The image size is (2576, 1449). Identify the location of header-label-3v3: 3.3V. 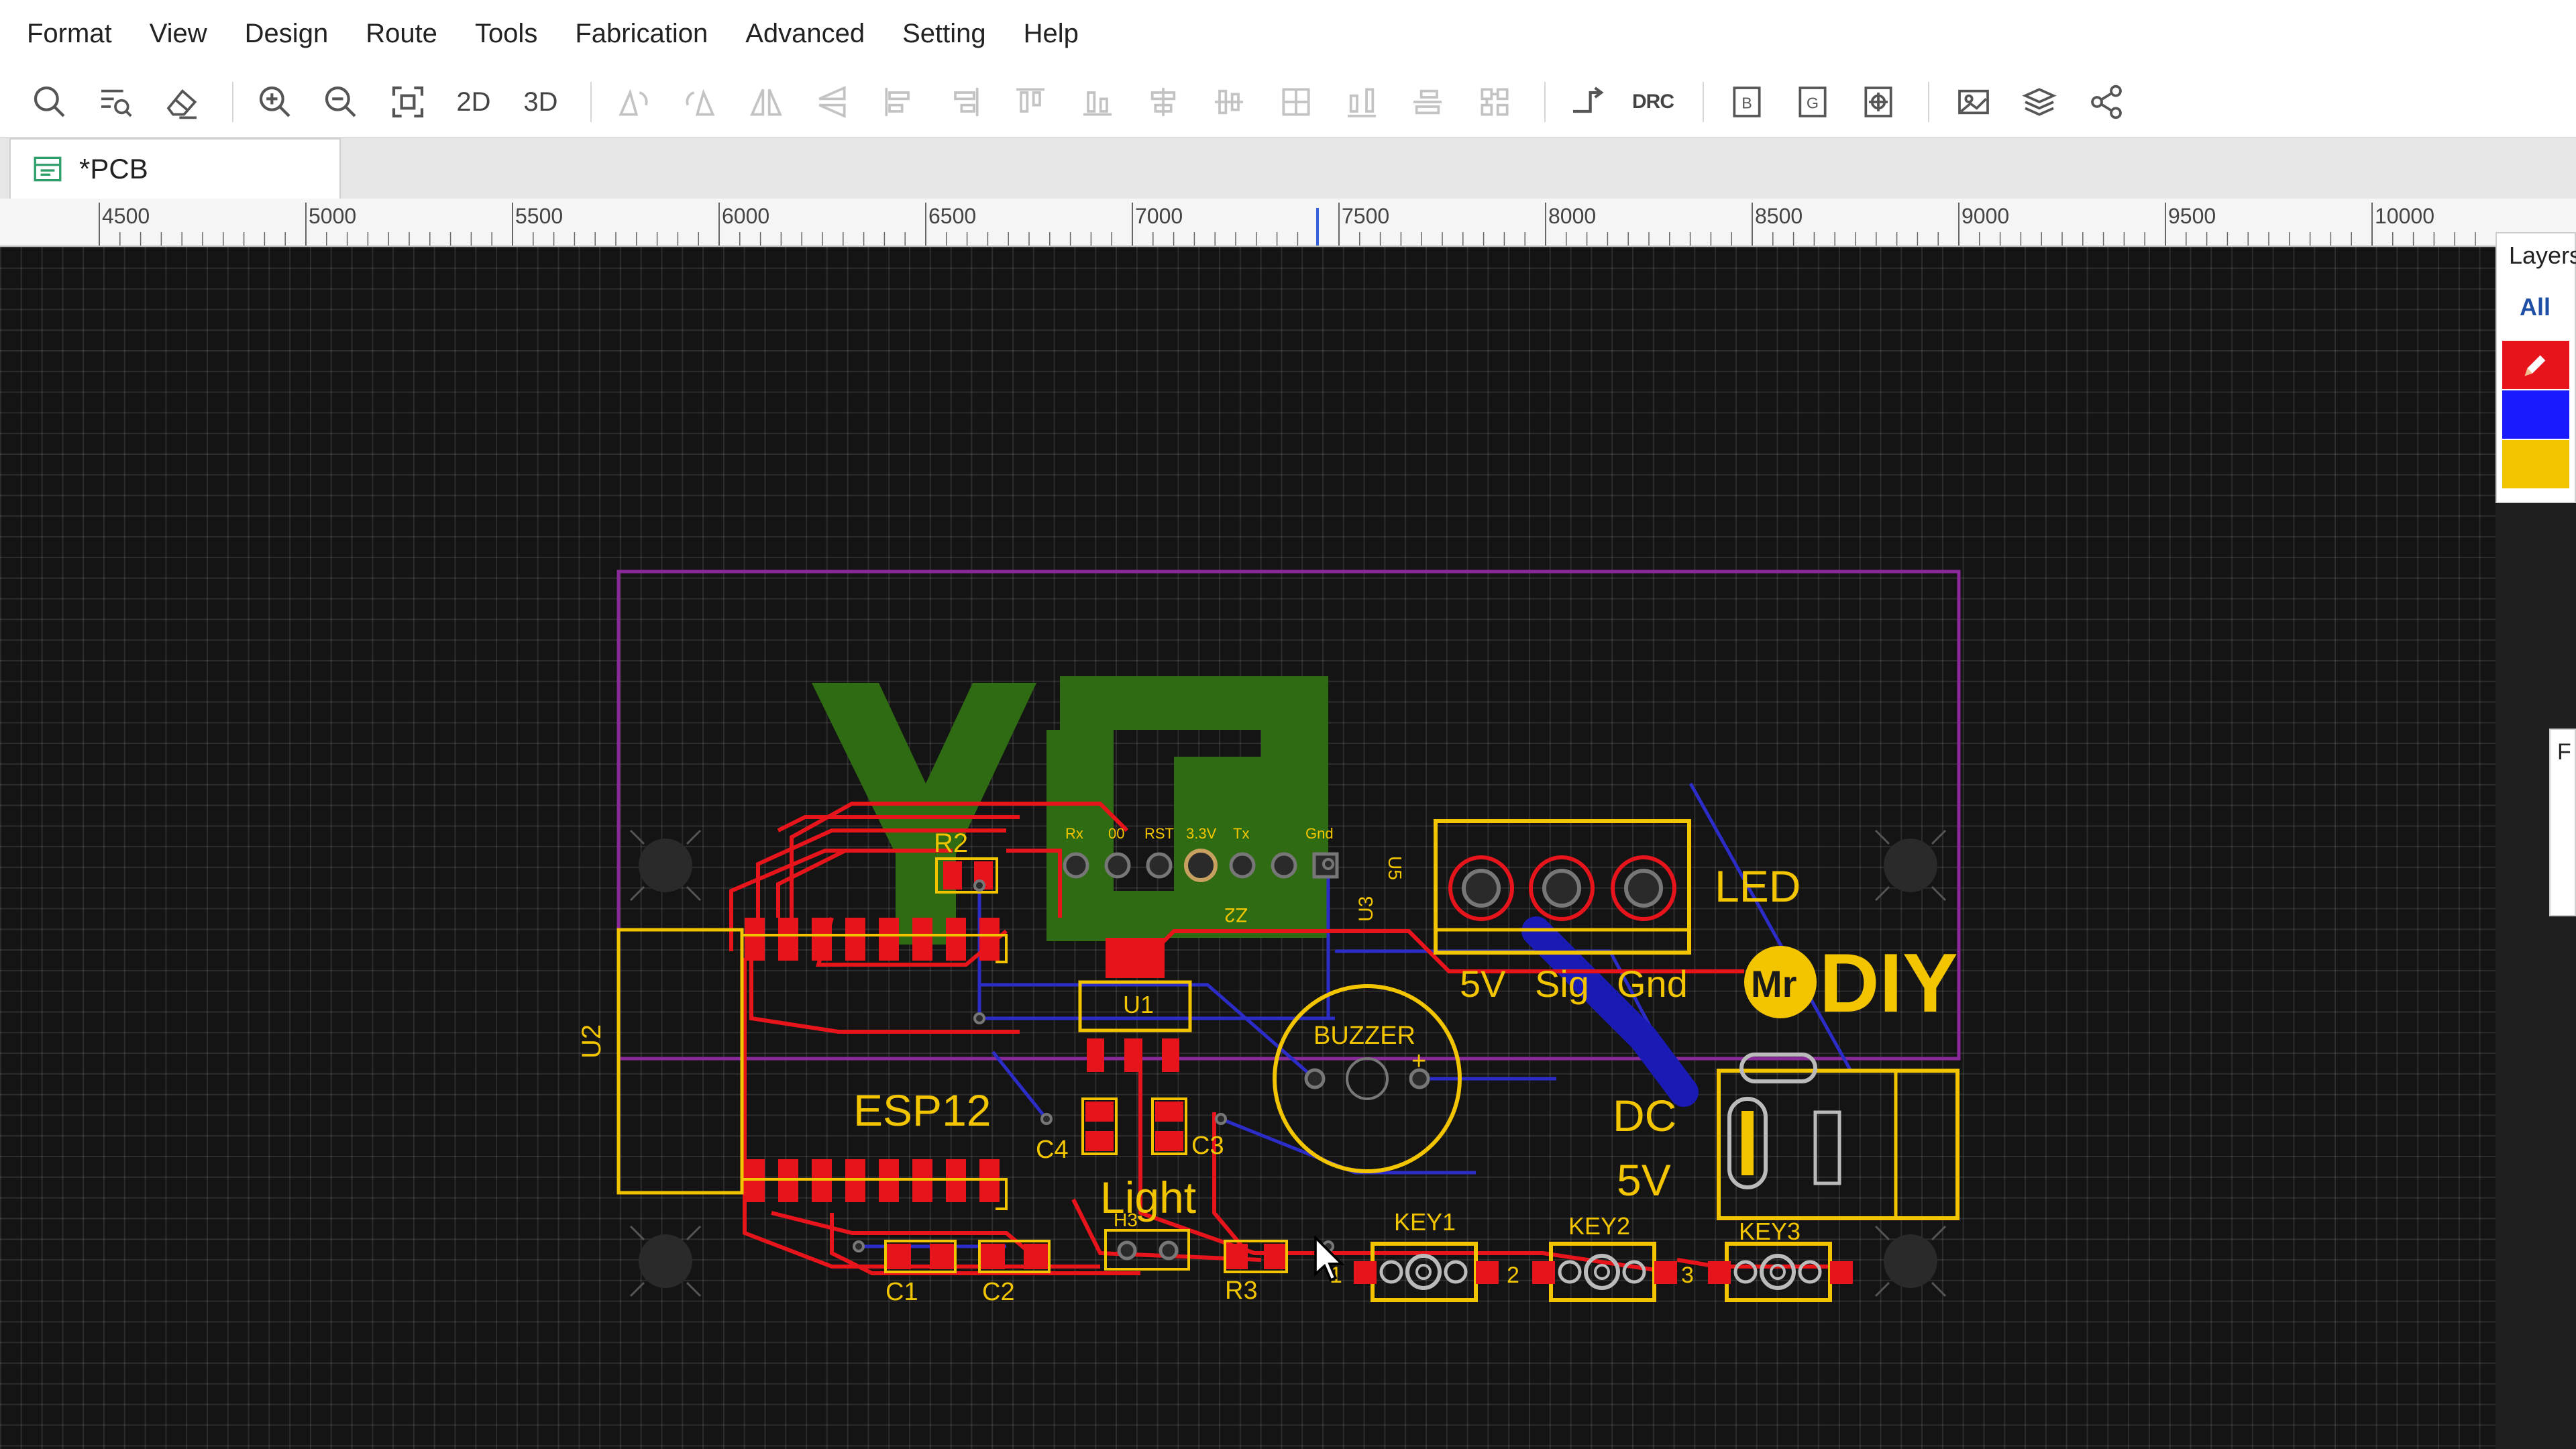
(1201, 833).